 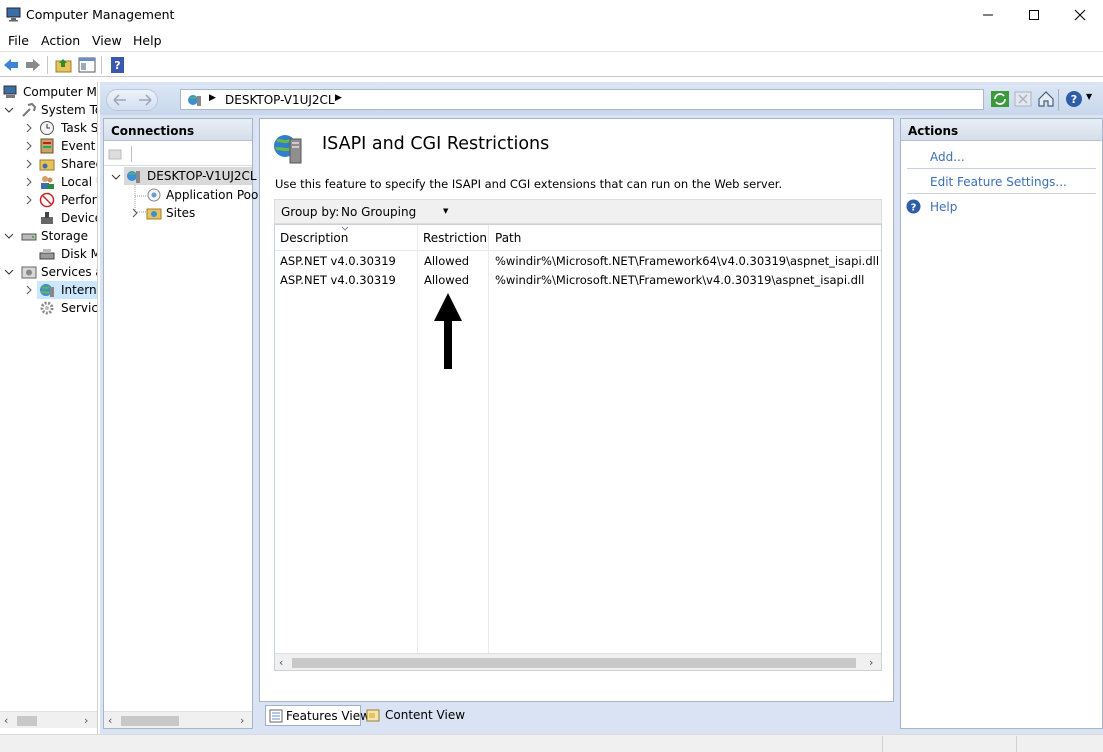 What do you see at coordinates (48, 236) in the screenshot?
I see `tree-item-storage: Storage` at bounding box center [48, 236].